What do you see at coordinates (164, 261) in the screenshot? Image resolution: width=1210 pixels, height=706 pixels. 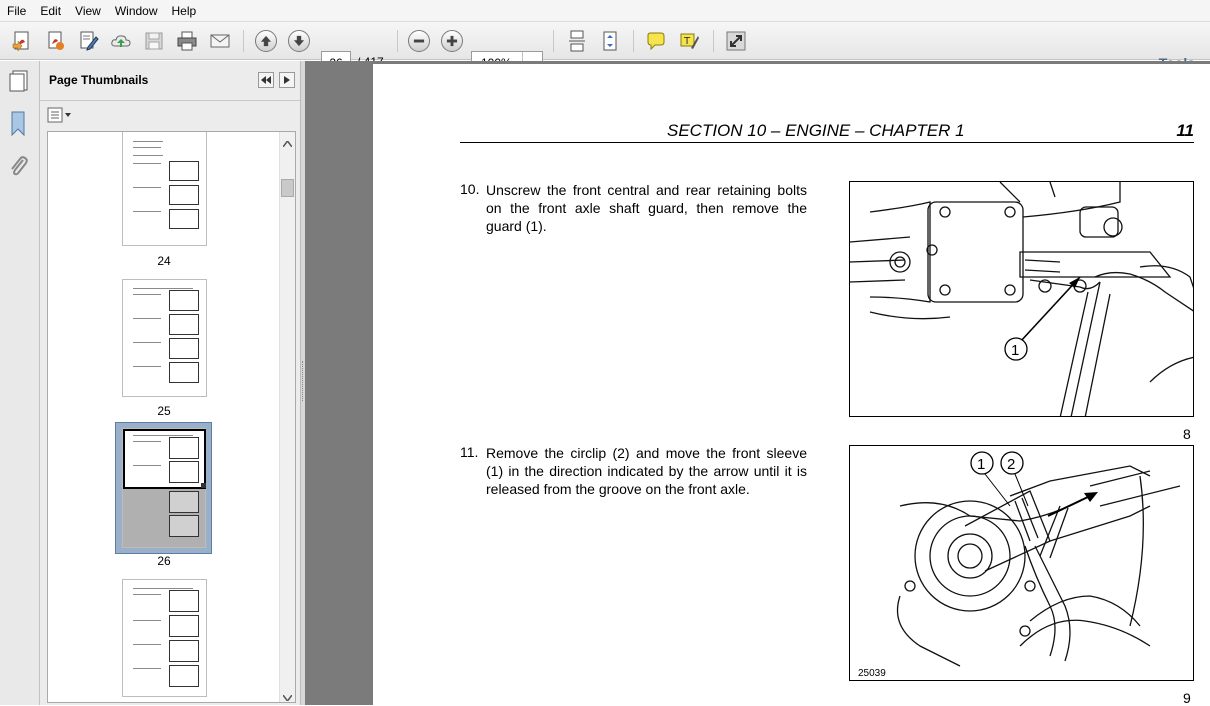 I see `thumbnail-label: 24` at bounding box center [164, 261].